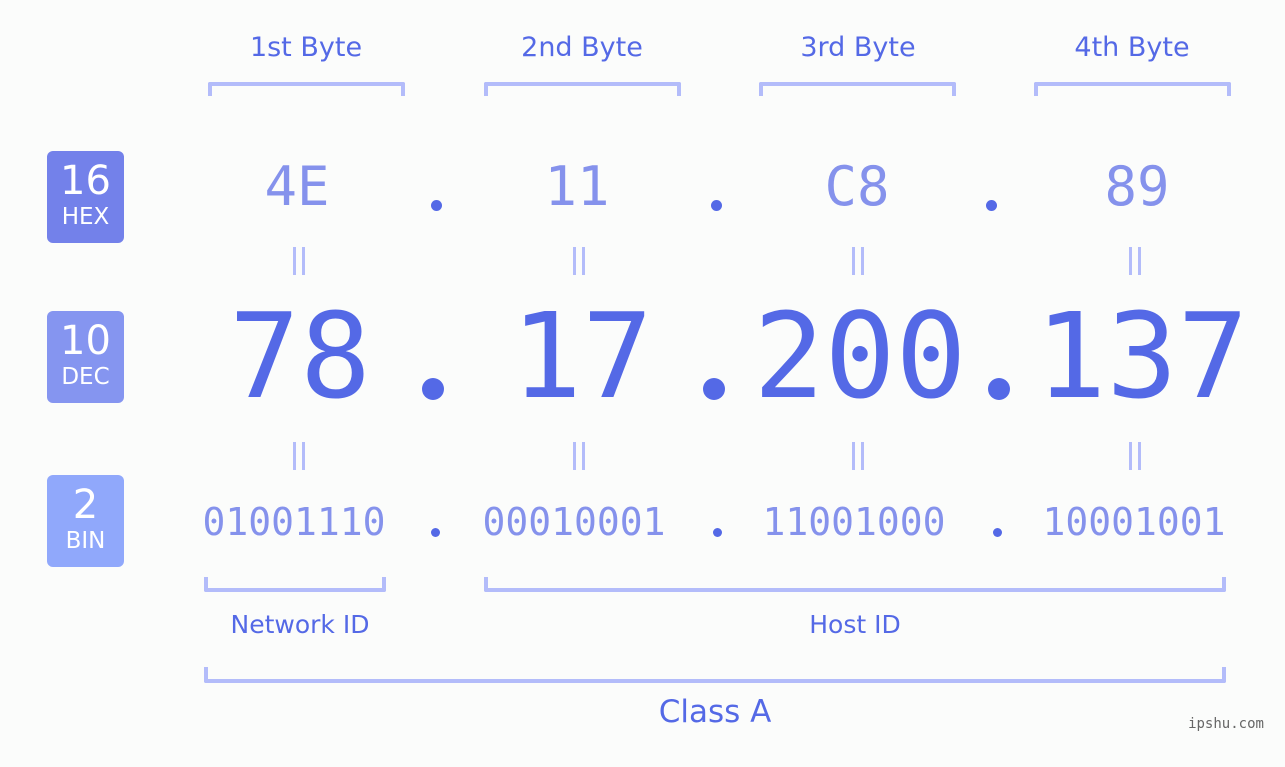 The width and height of the screenshot is (1285, 767). I want to click on host-id-bracket, so click(855, 584).